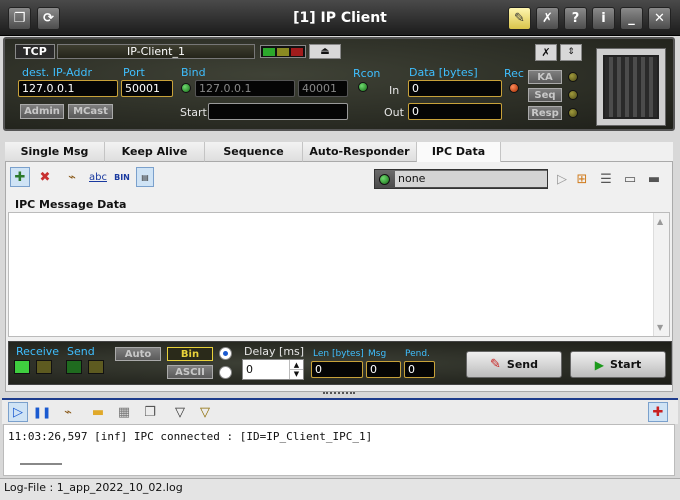  What do you see at coordinates (459, 152) in the screenshot?
I see `tab-ipc-data: IPC Data` at bounding box center [459, 152].